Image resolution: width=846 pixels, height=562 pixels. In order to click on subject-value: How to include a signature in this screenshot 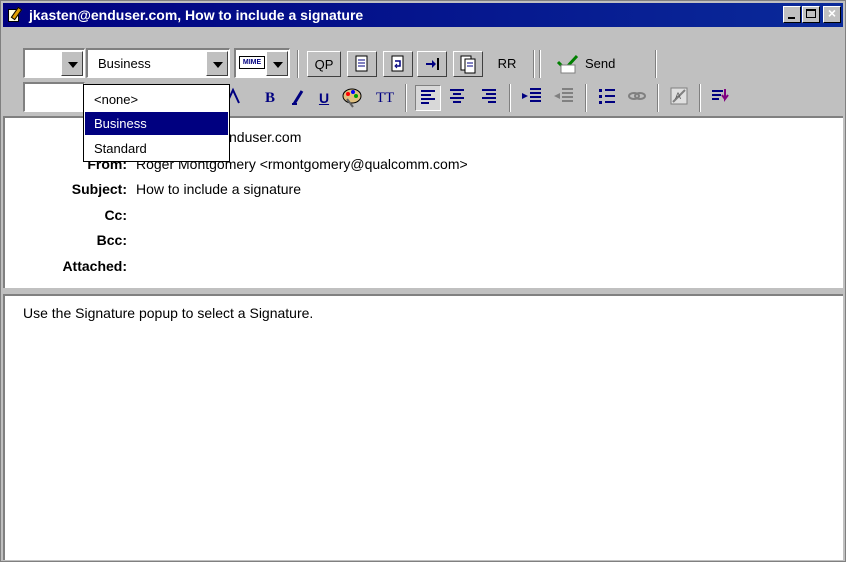, I will do `click(218, 189)`.